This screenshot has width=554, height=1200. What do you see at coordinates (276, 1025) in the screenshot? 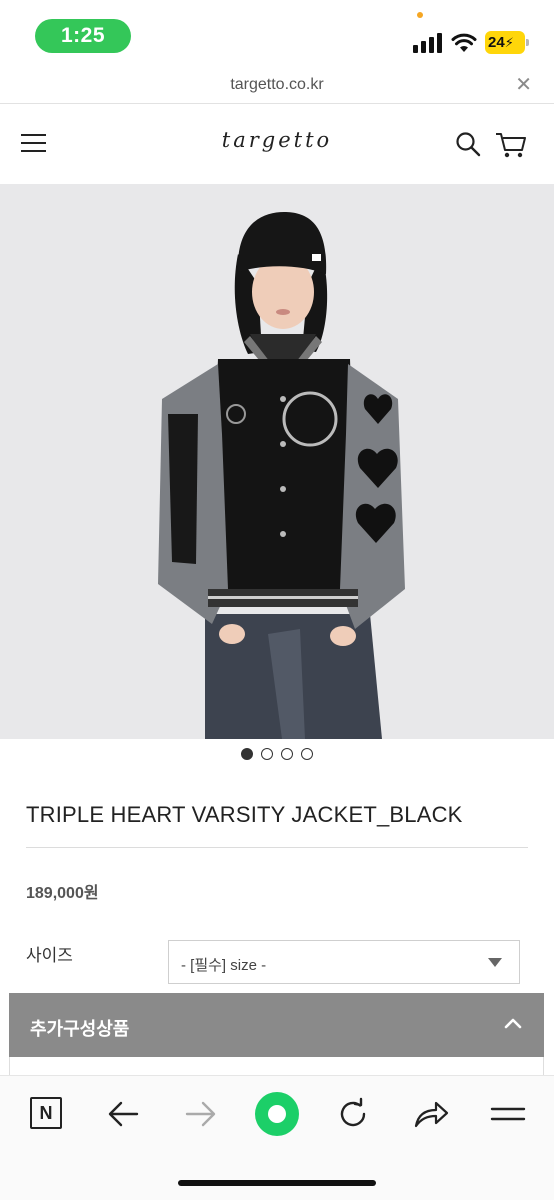
I see `addon-products-toggle: 추가구성상품` at bounding box center [276, 1025].